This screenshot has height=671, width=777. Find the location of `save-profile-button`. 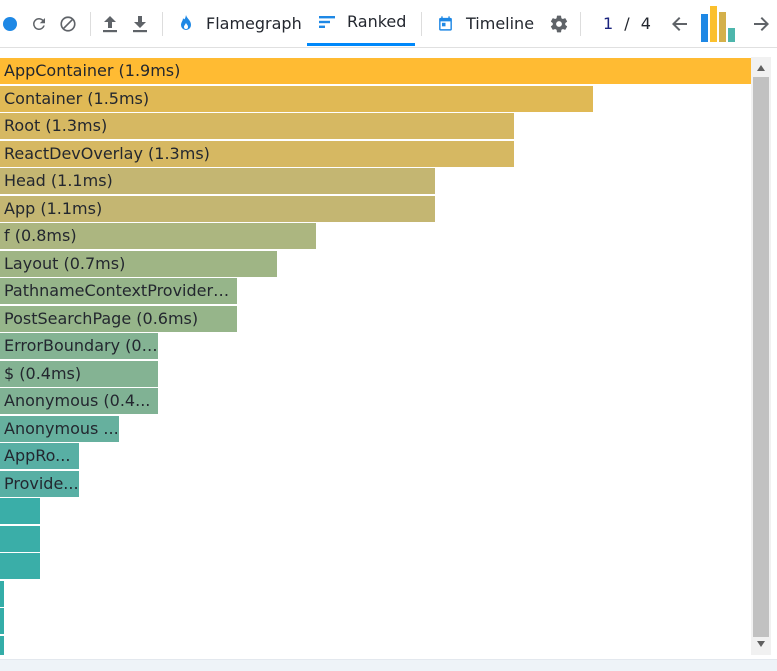

save-profile-button is located at coordinates (140, 24).